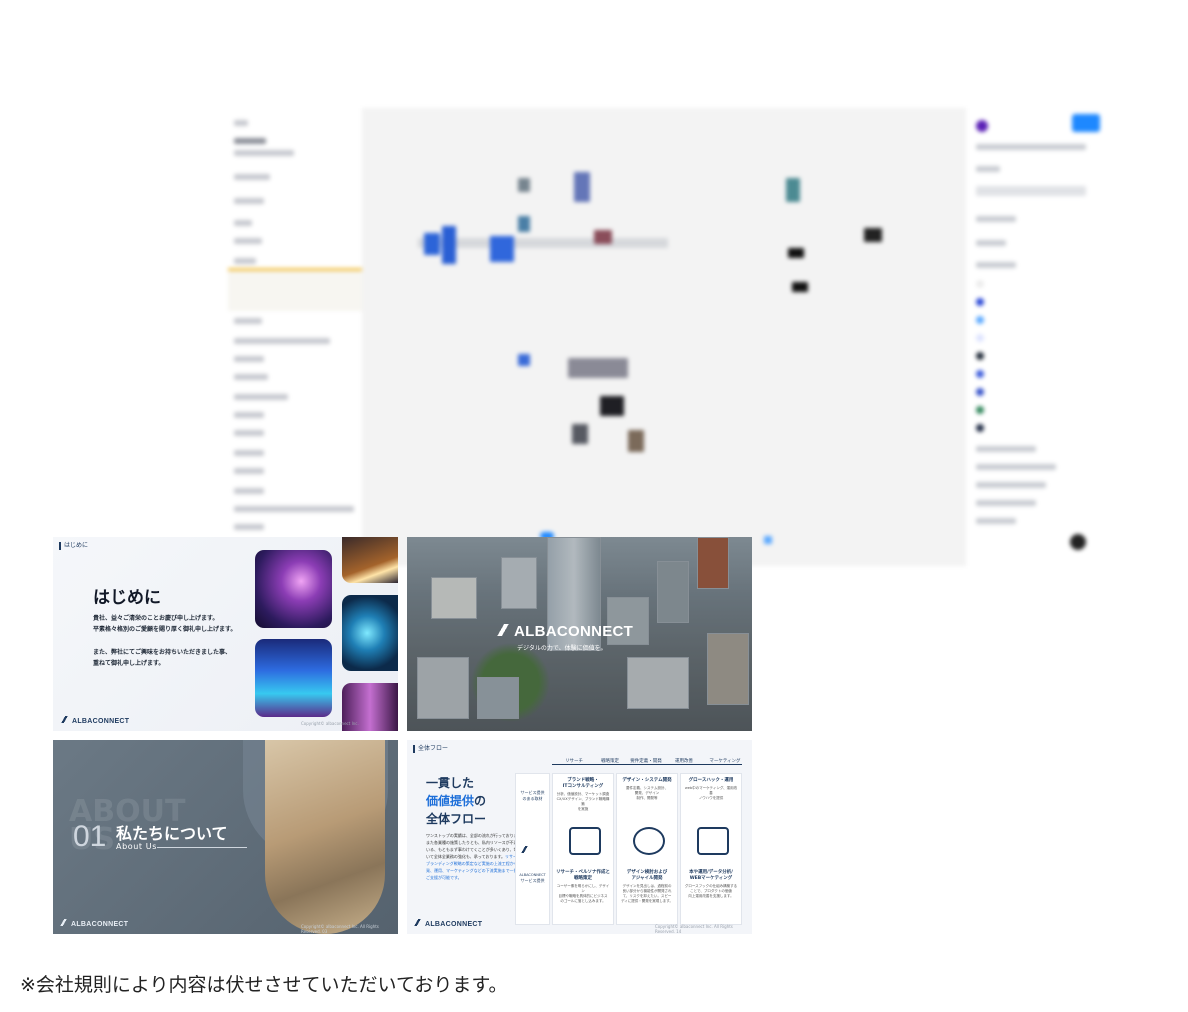 The image size is (1188, 1012). Describe the element at coordinates (127, 598) in the screenshot. I see `slide-heading: はじめに` at that location.